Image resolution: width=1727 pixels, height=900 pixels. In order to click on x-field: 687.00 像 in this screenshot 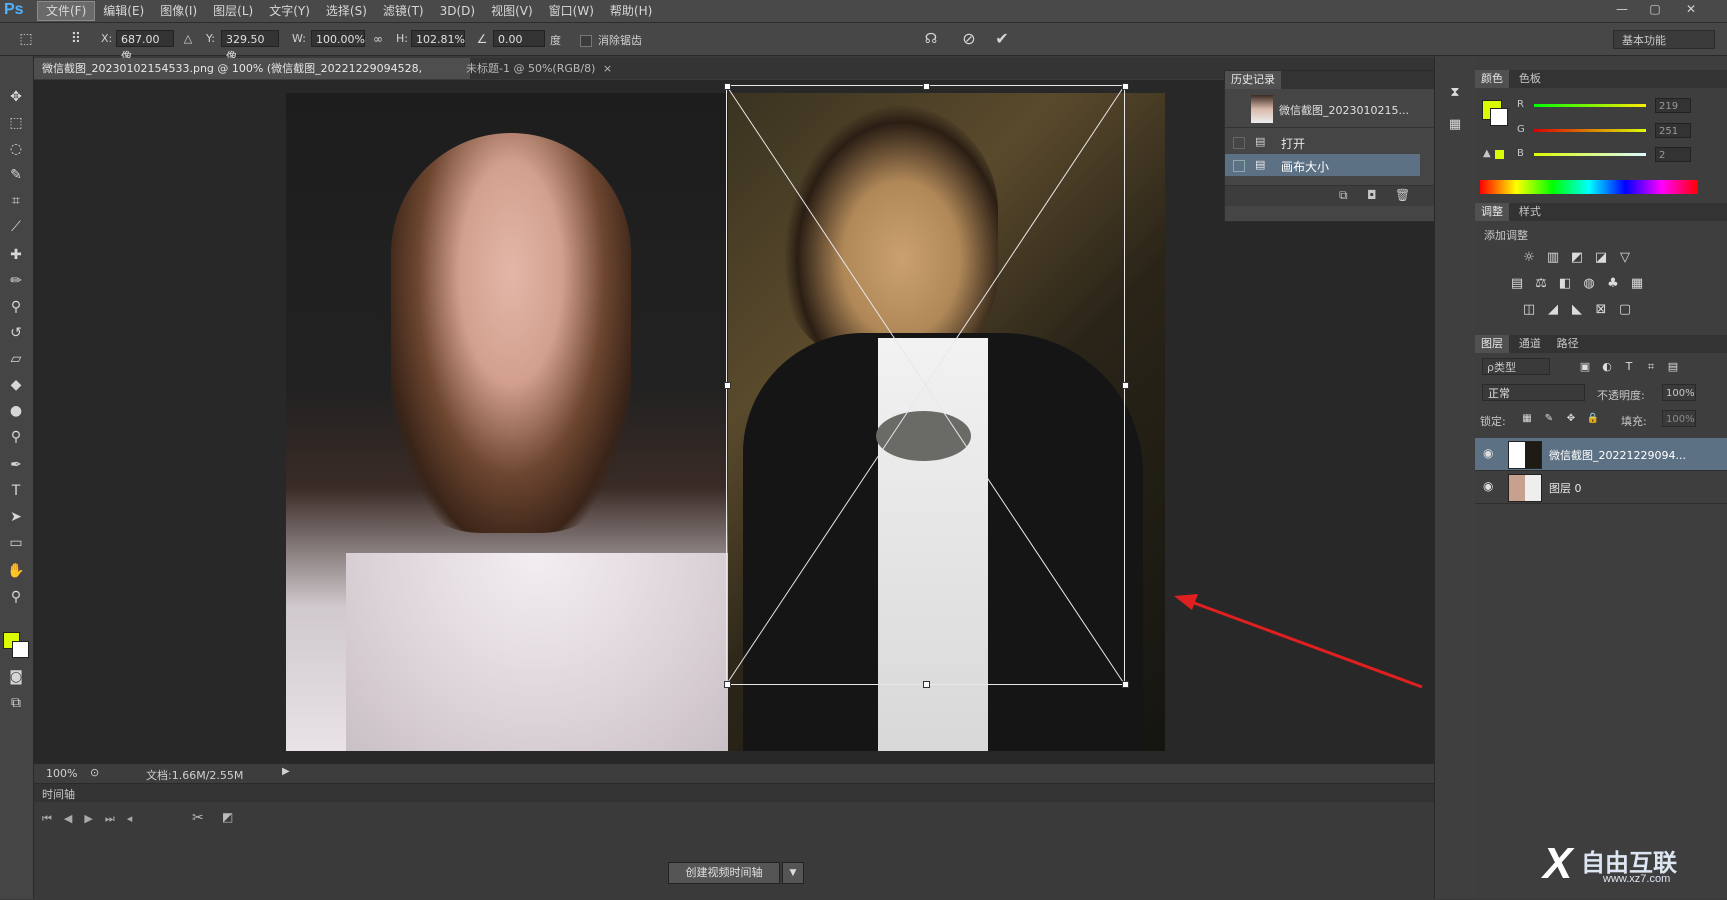, I will do `click(145, 46)`.